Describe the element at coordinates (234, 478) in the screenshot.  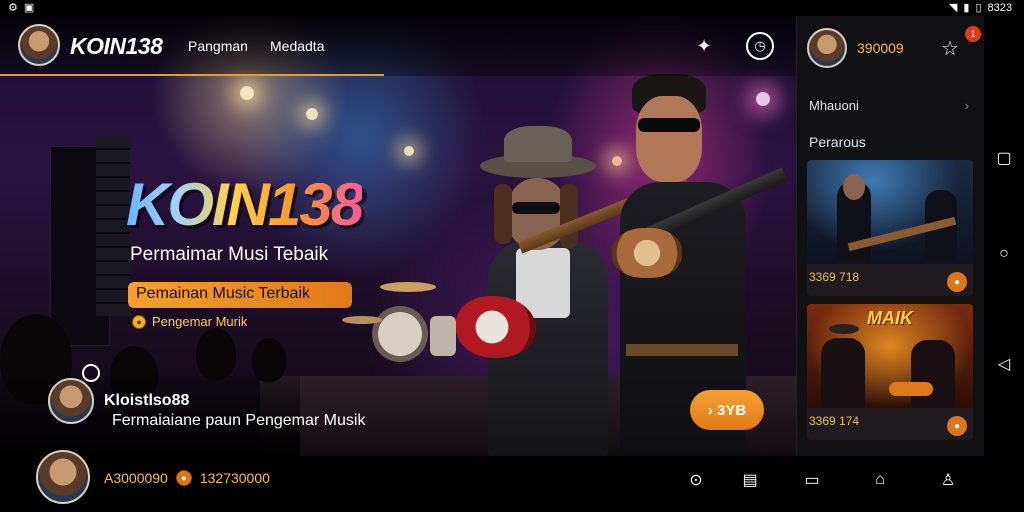
I see `coin-count: 132730000` at that location.